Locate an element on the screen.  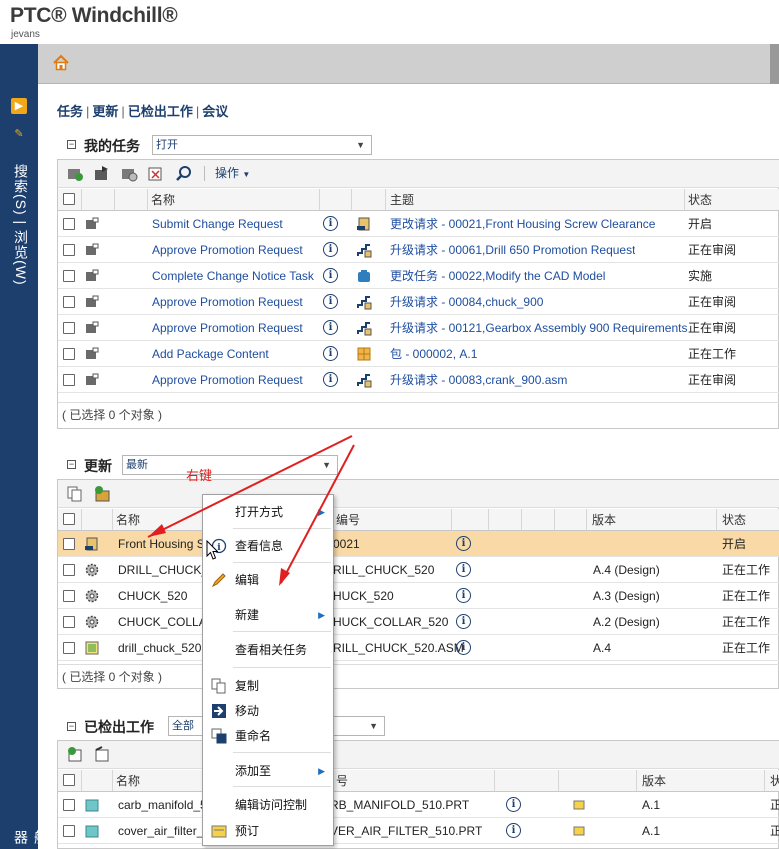
subject-link: 包 - 000002, A.1 is located at coordinates (433, 353).